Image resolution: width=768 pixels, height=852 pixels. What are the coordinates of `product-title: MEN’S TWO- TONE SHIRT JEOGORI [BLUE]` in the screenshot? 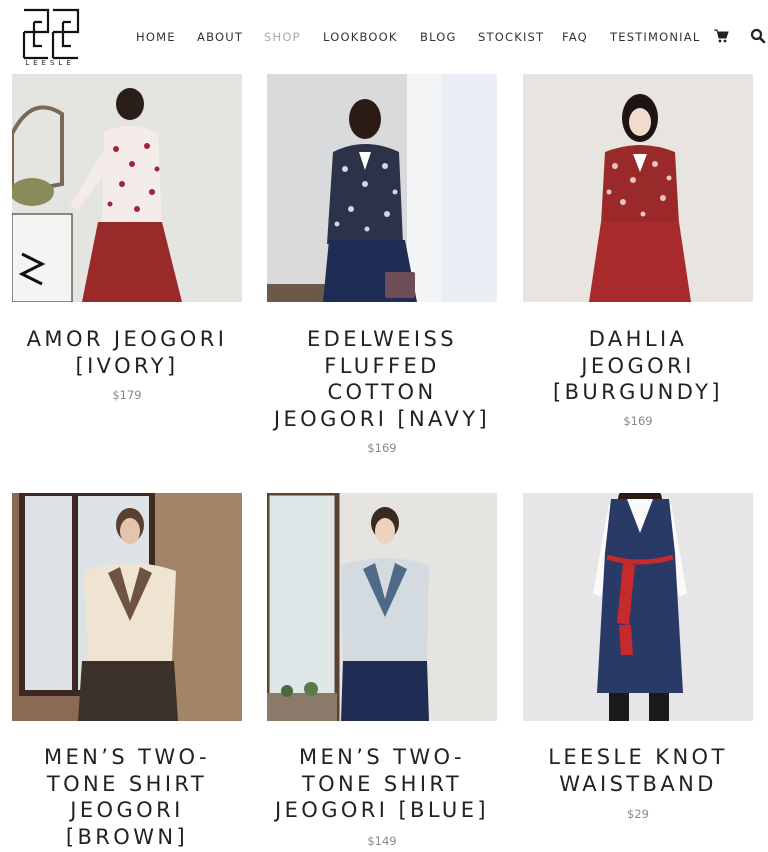 It's located at (382, 784).